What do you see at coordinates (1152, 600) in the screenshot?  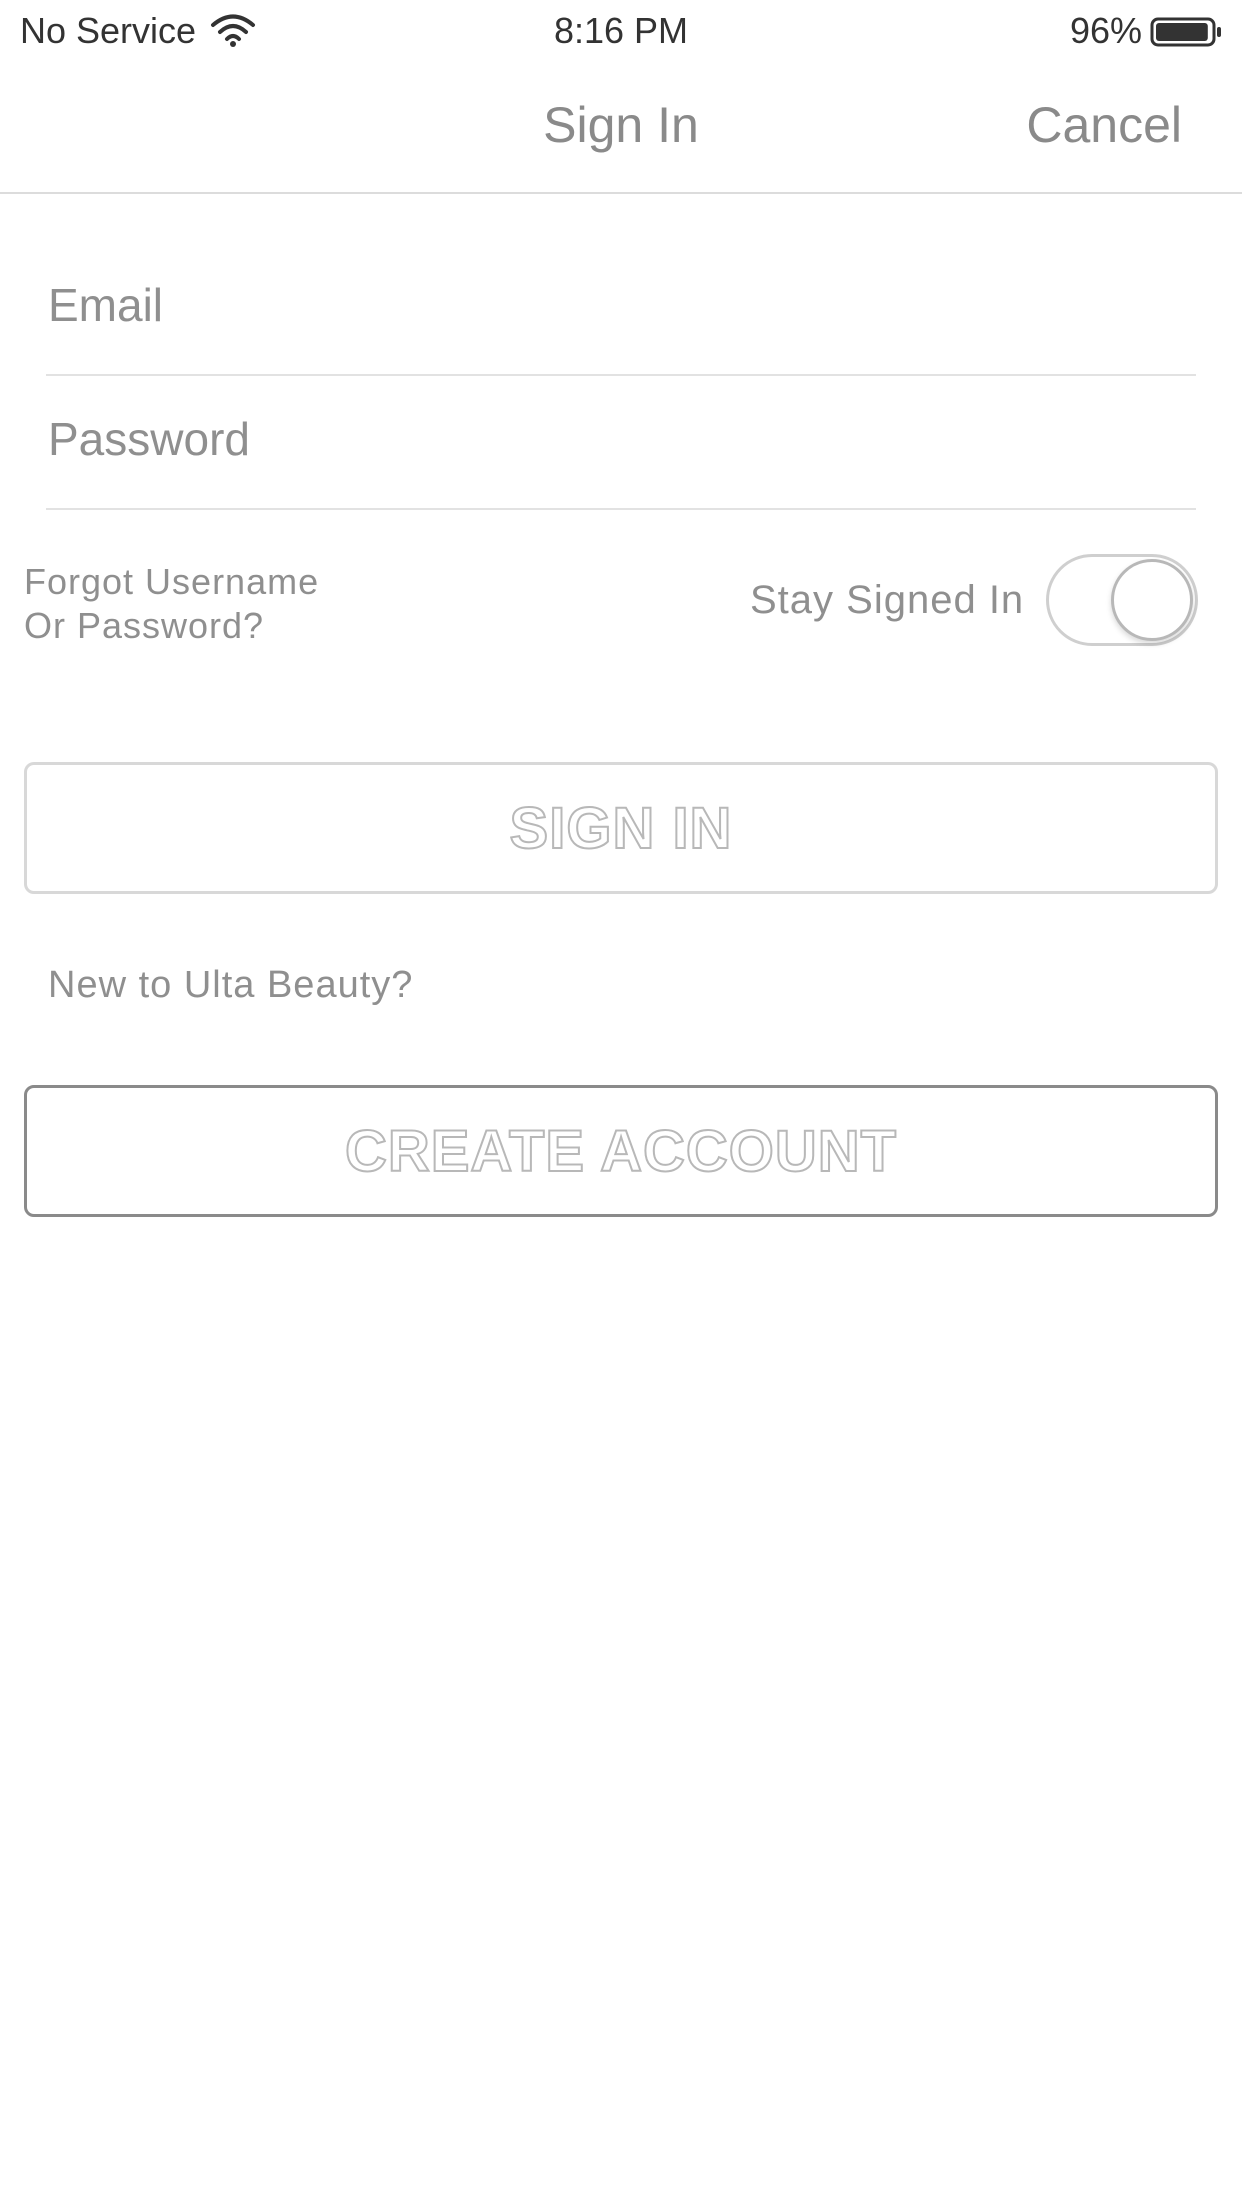 I see `toggle-knob` at bounding box center [1152, 600].